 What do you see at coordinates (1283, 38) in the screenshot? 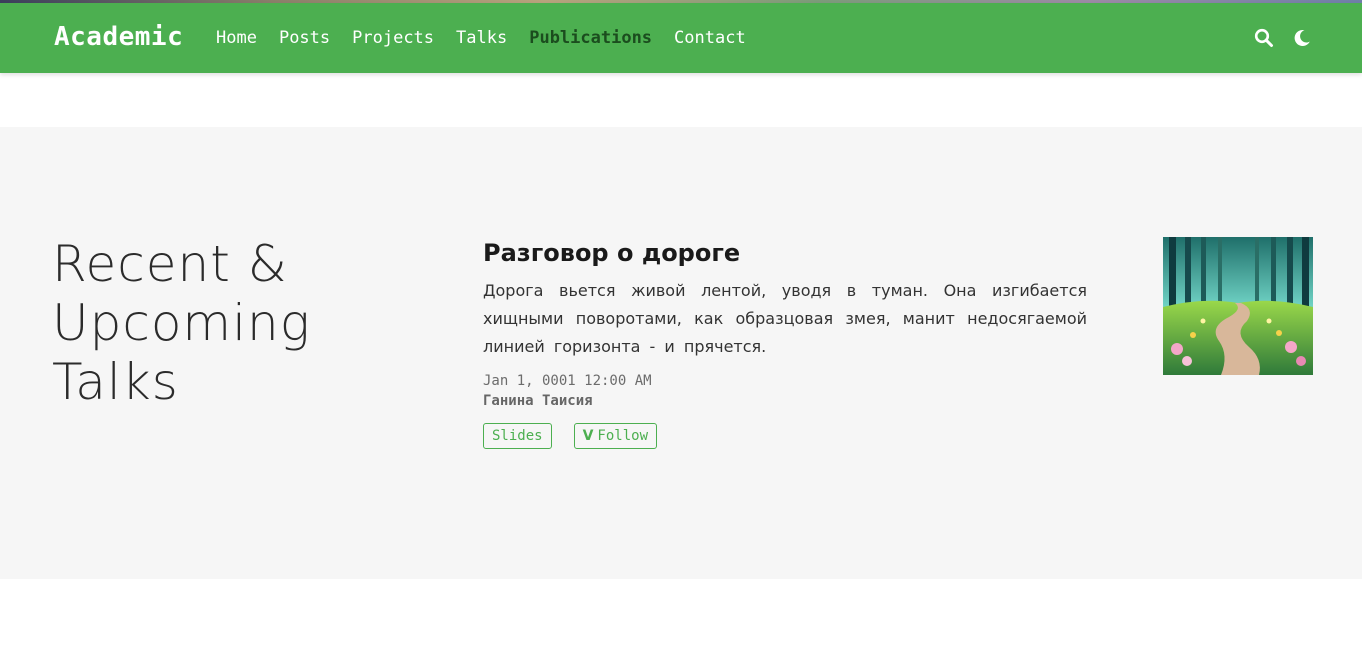
I see `nav-actions` at bounding box center [1283, 38].